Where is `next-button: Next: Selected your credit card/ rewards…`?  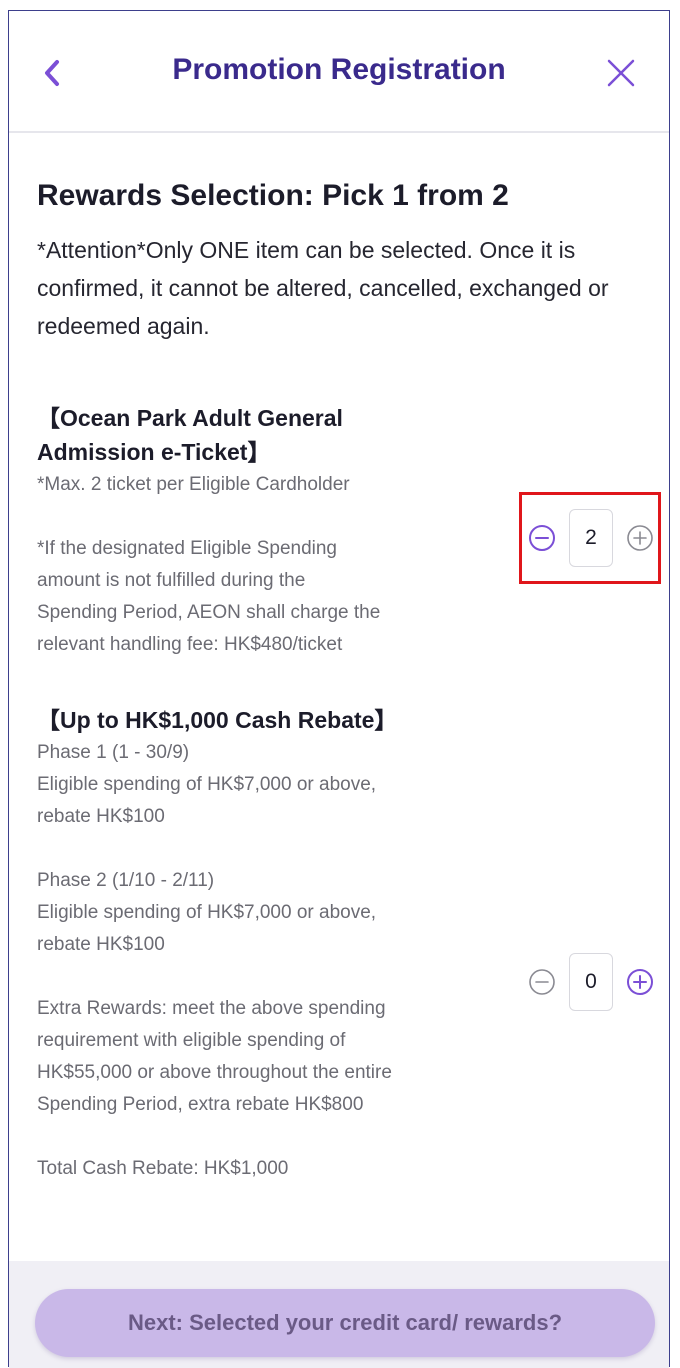 next-button: Next: Selected your credit card/ rewards… is located at coordinates (345, 1323).